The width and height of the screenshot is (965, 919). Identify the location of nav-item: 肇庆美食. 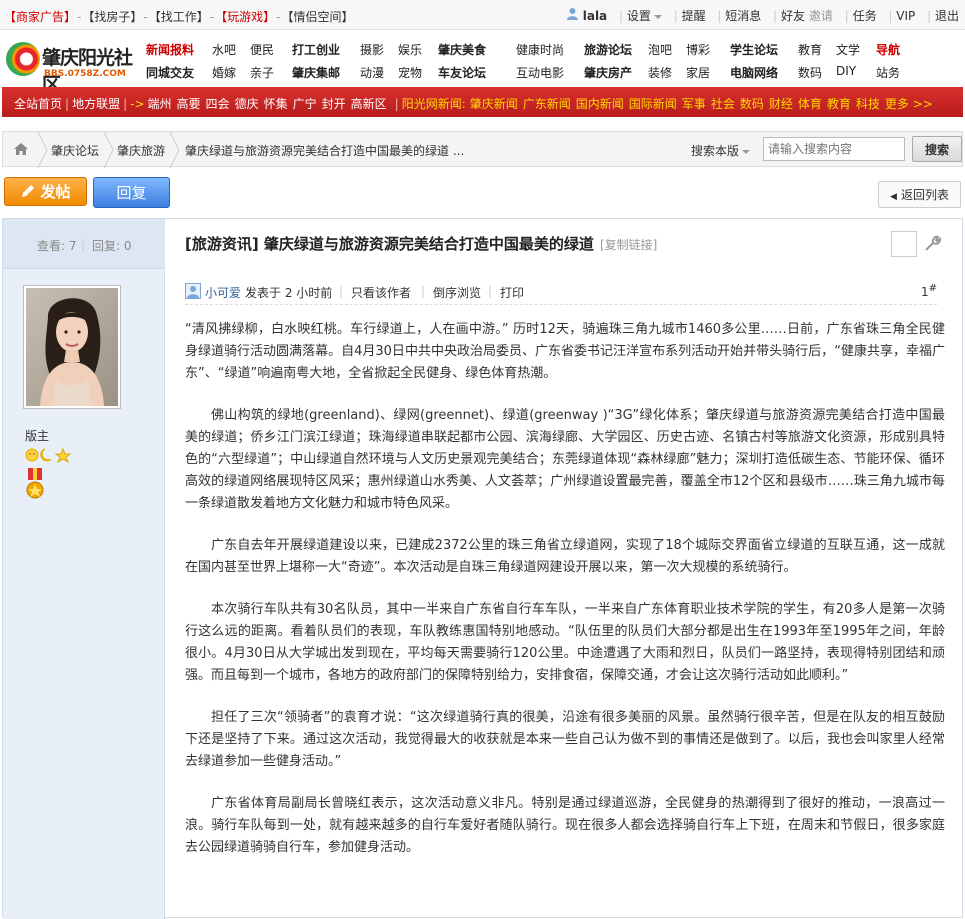
(462, 49).